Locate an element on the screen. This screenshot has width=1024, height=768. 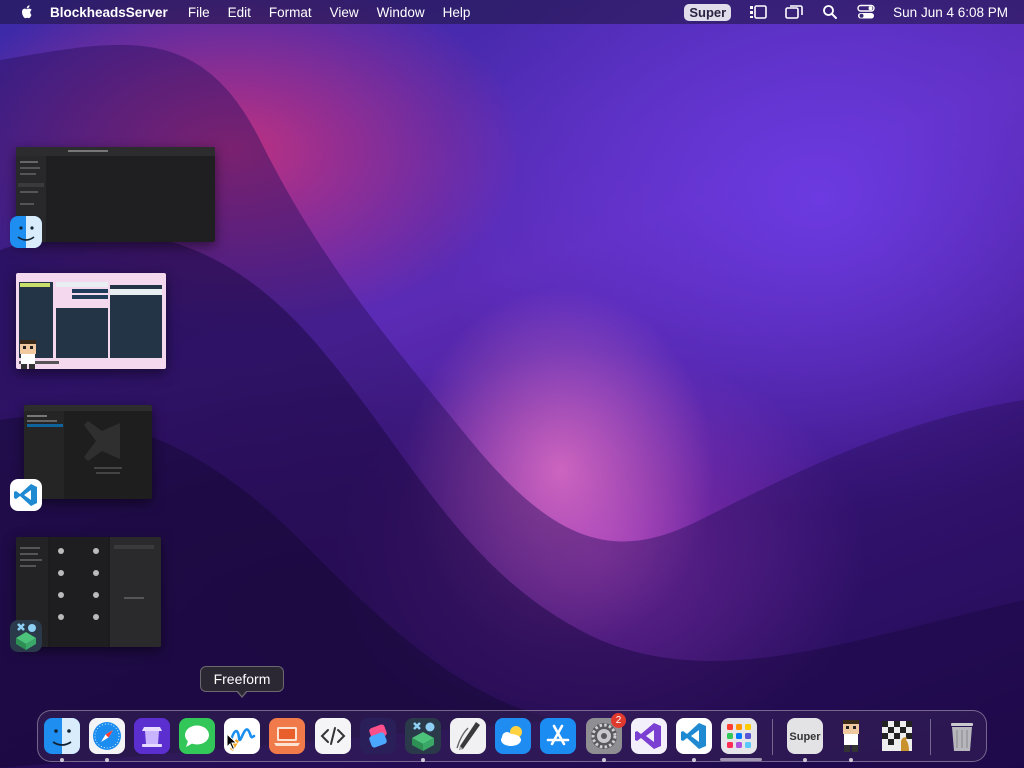
dock-tooltip-label: Freeform is located at coordinates (242, 679).